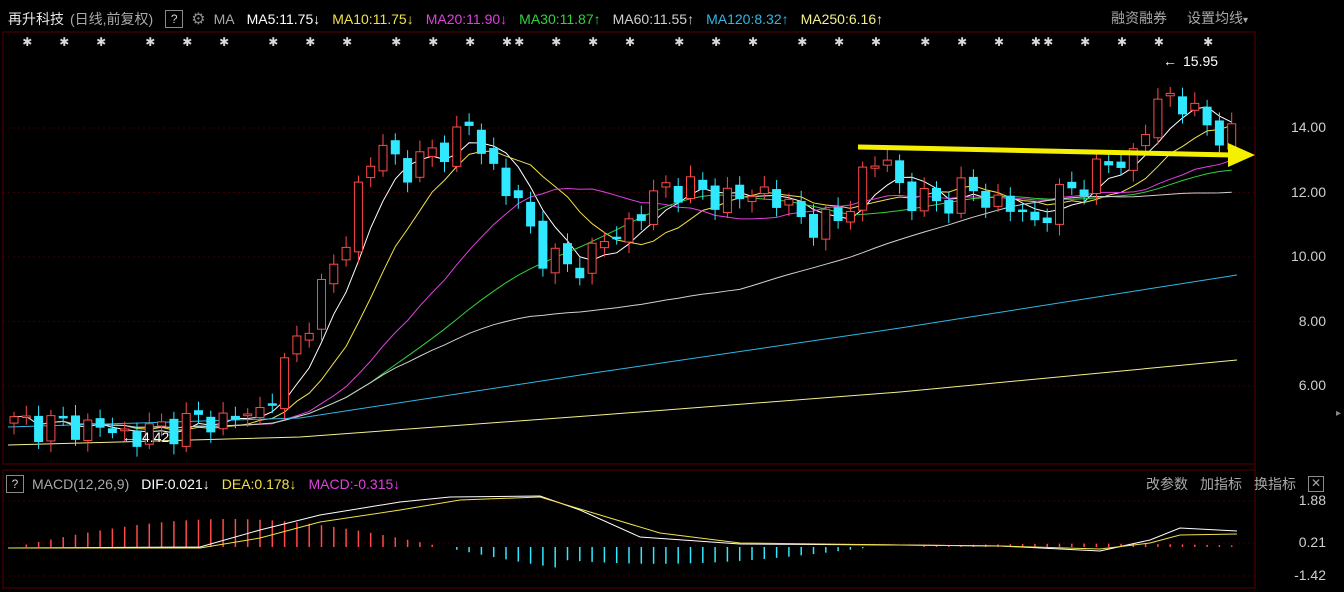 The image size is (1344, 592). What do you see at coordinates (293, 484) in the screenshot?
I see `dea-arrow-icon: ↓` at bounding box center [293, 484].